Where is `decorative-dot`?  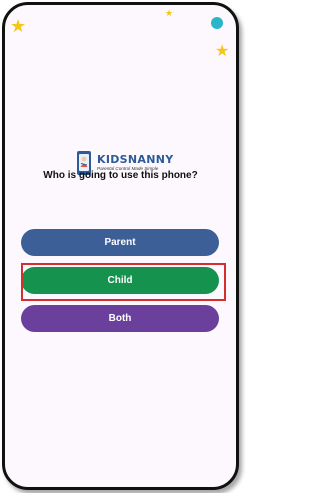 decorative-dot is located at coordinates (217, 23).